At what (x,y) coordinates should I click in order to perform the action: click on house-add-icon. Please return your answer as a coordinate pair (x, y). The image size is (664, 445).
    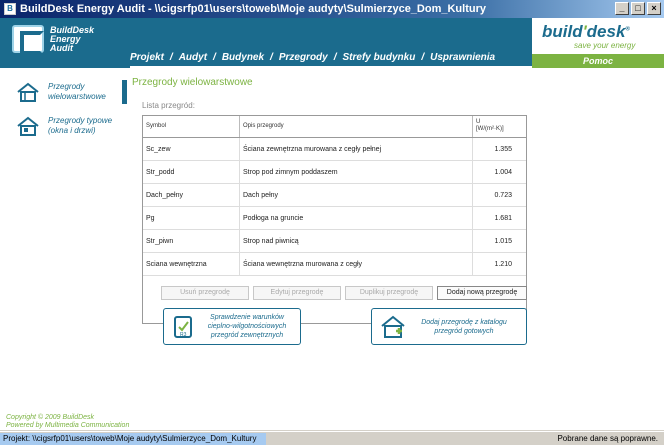
    Looking at the image, I should click on (393, 327).